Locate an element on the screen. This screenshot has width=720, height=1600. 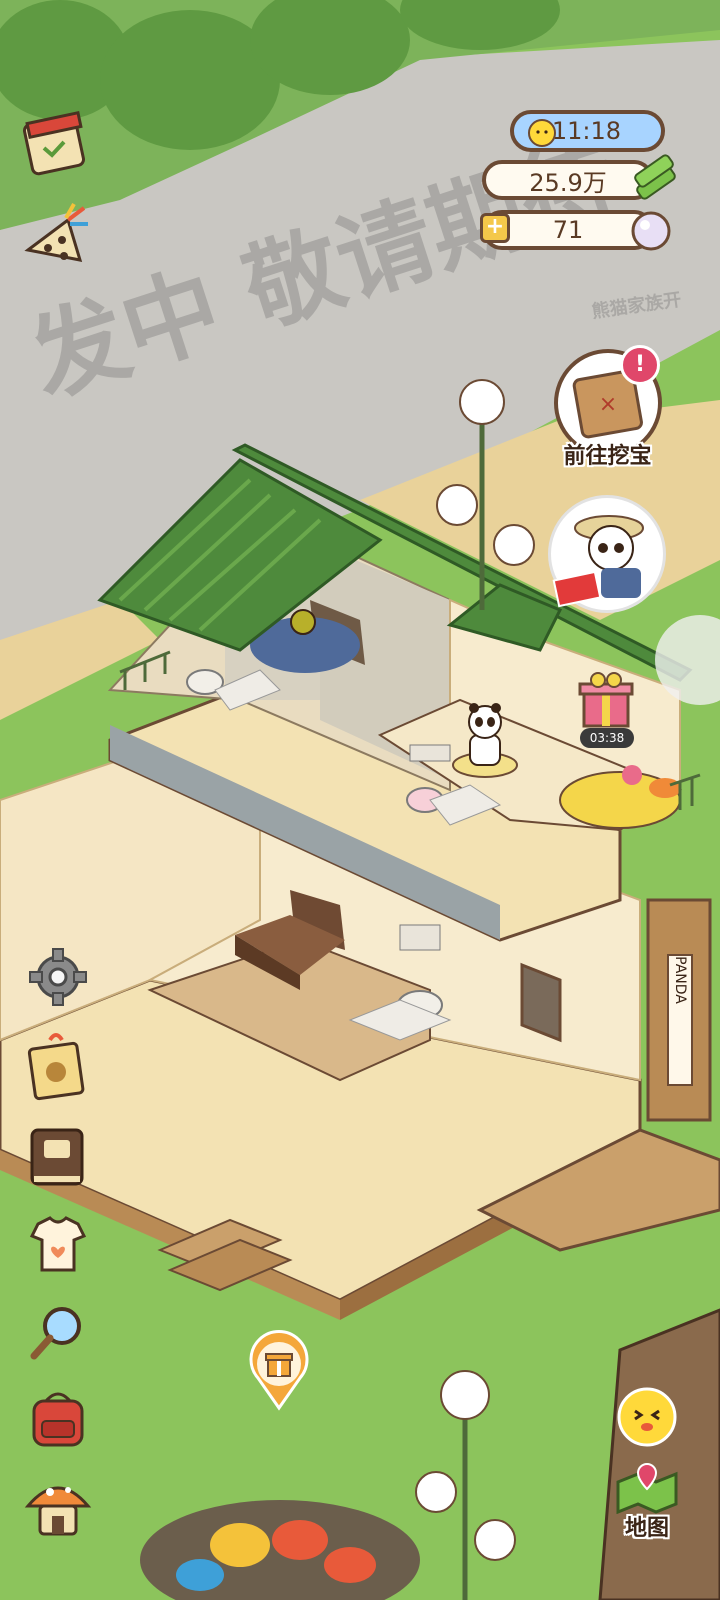
pearl-amount: 71 is located at coordinates (568, 230).